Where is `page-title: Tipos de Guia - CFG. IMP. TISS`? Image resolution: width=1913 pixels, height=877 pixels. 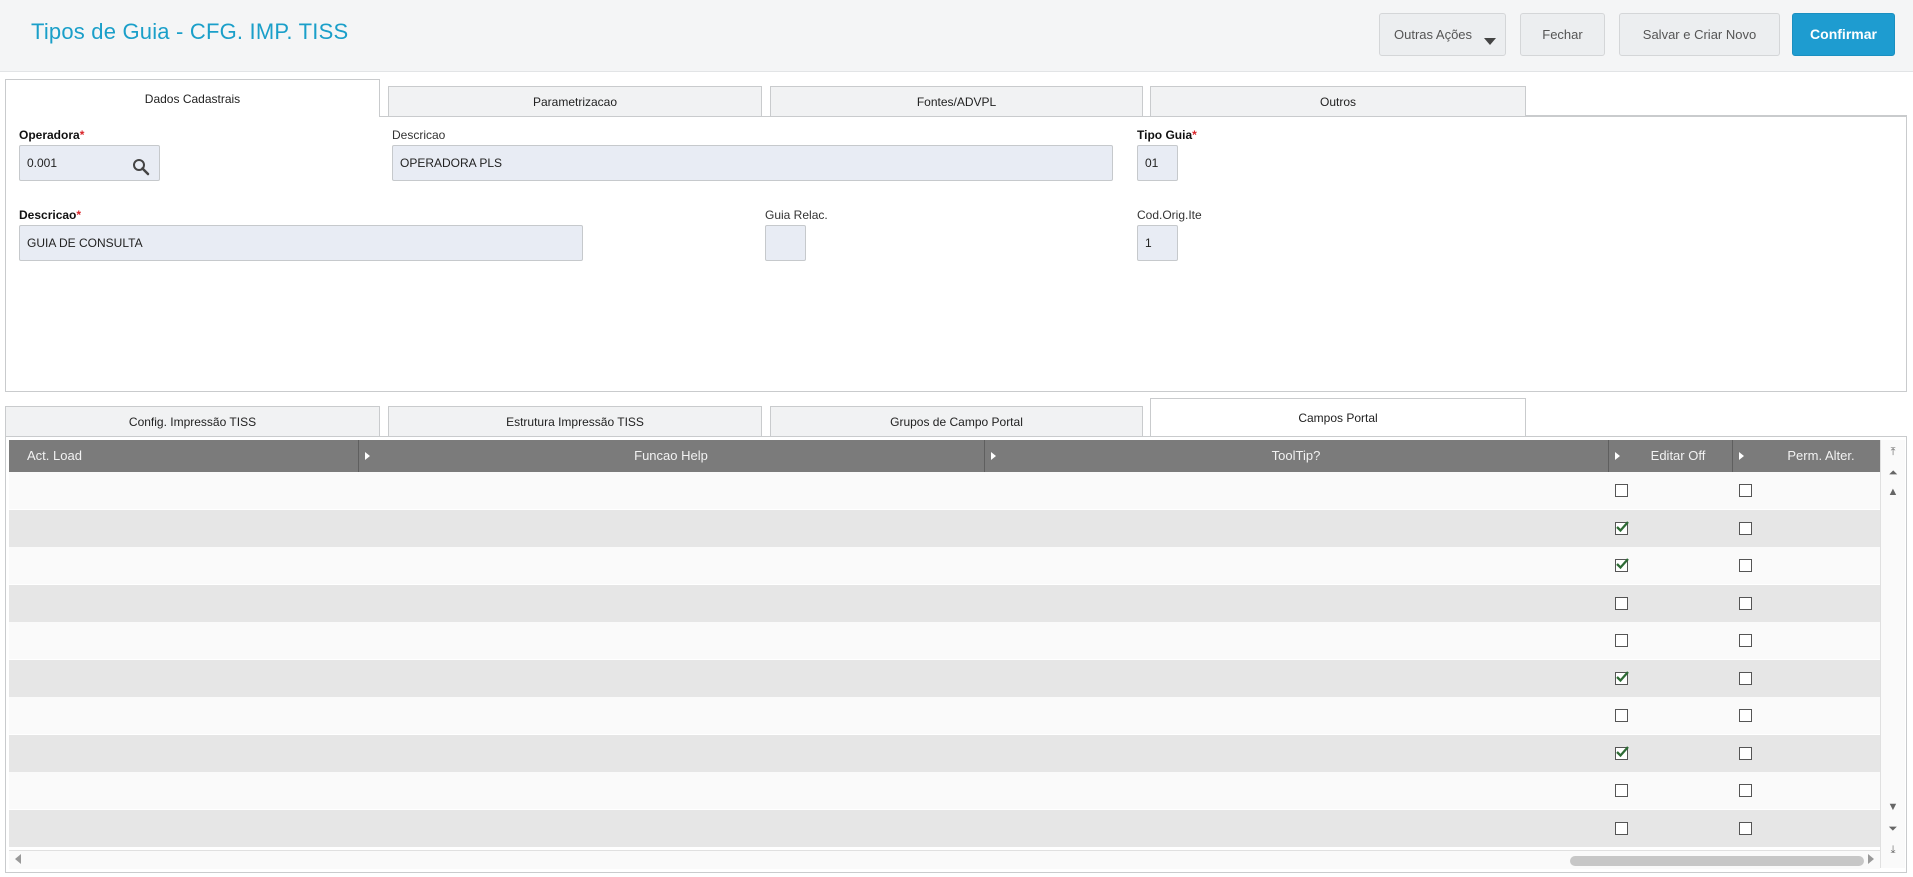
page-title: Tipos de Guia - CFG. IMP. TISS is located at coordinates (190, 31).